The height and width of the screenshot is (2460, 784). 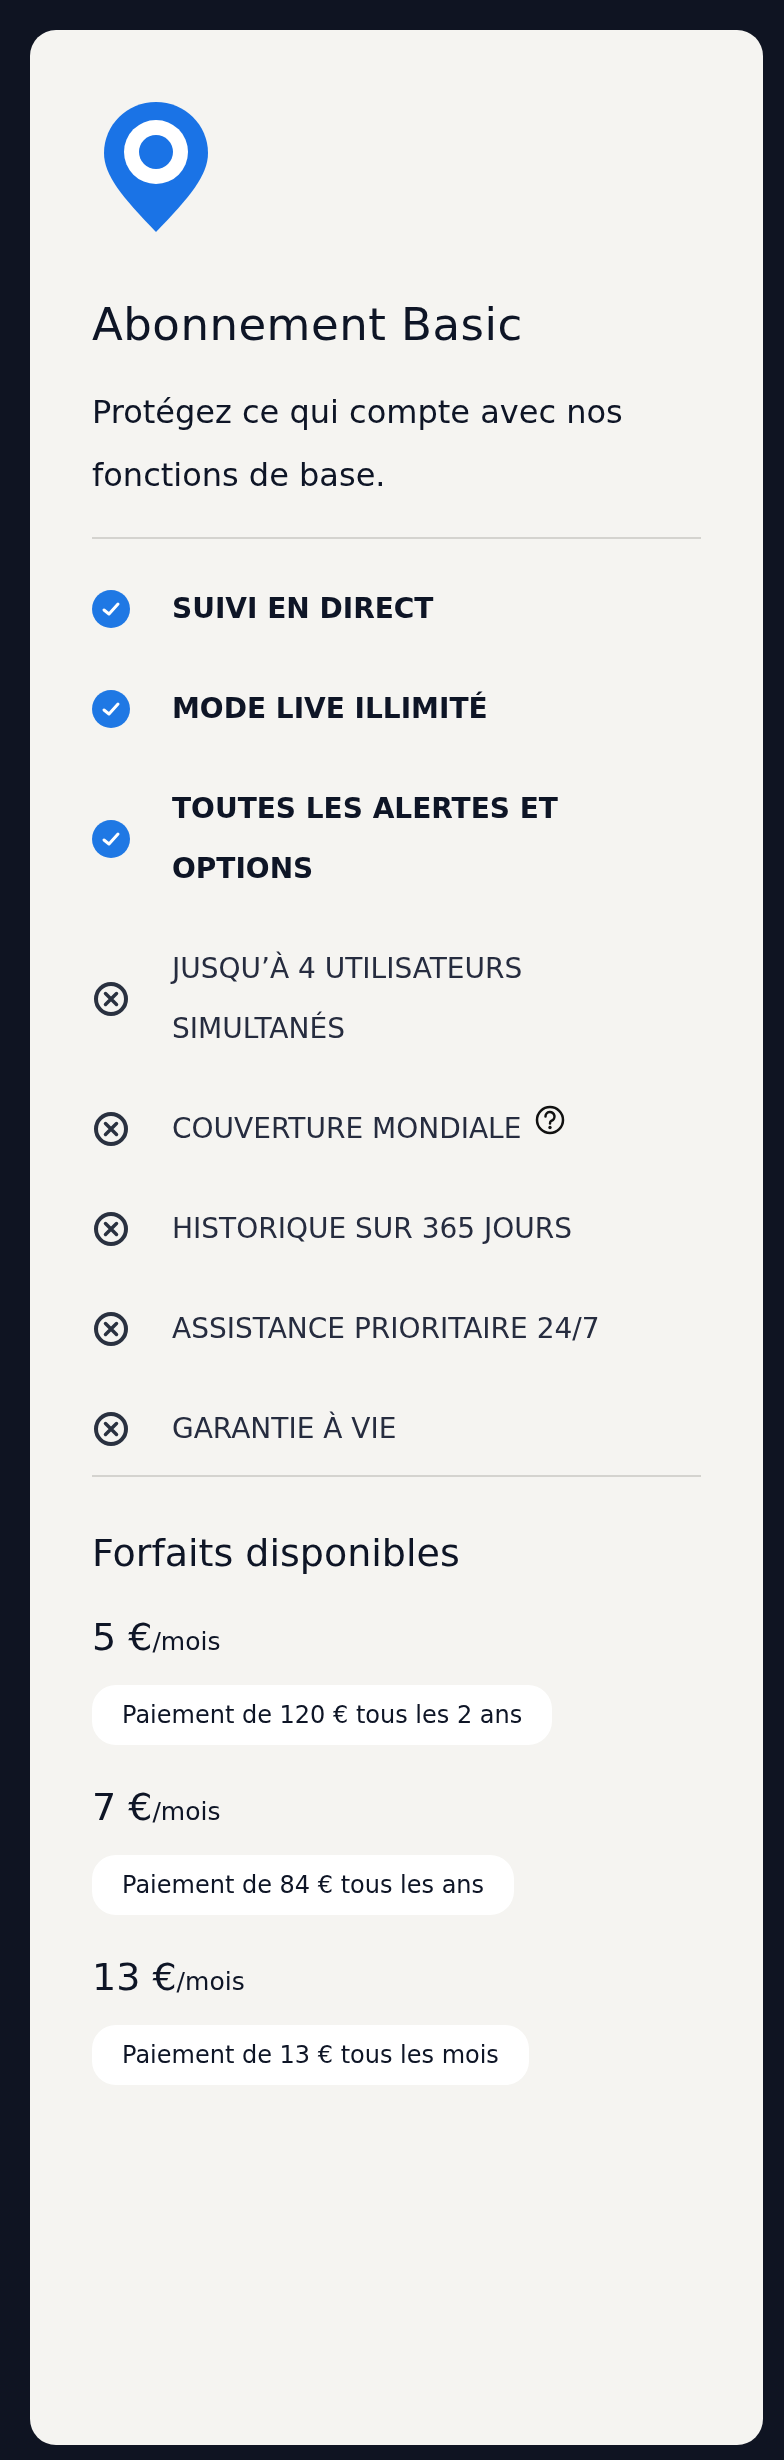 What do you see at coordinates (284, 1428) in the screenshot?
I see `feature-label: GARANTIE À VIE` at bounding box center [284, 1428].